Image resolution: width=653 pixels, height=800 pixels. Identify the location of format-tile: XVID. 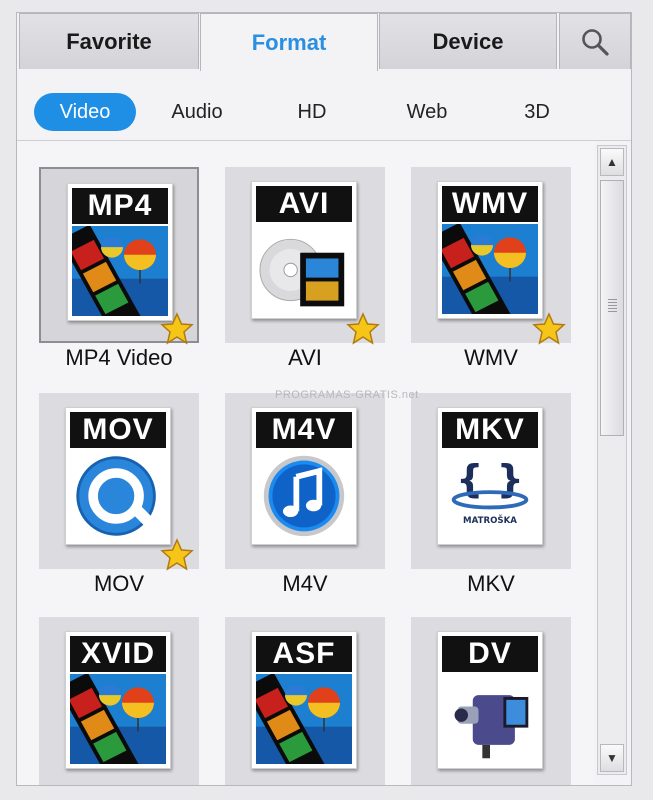
(119, 701).